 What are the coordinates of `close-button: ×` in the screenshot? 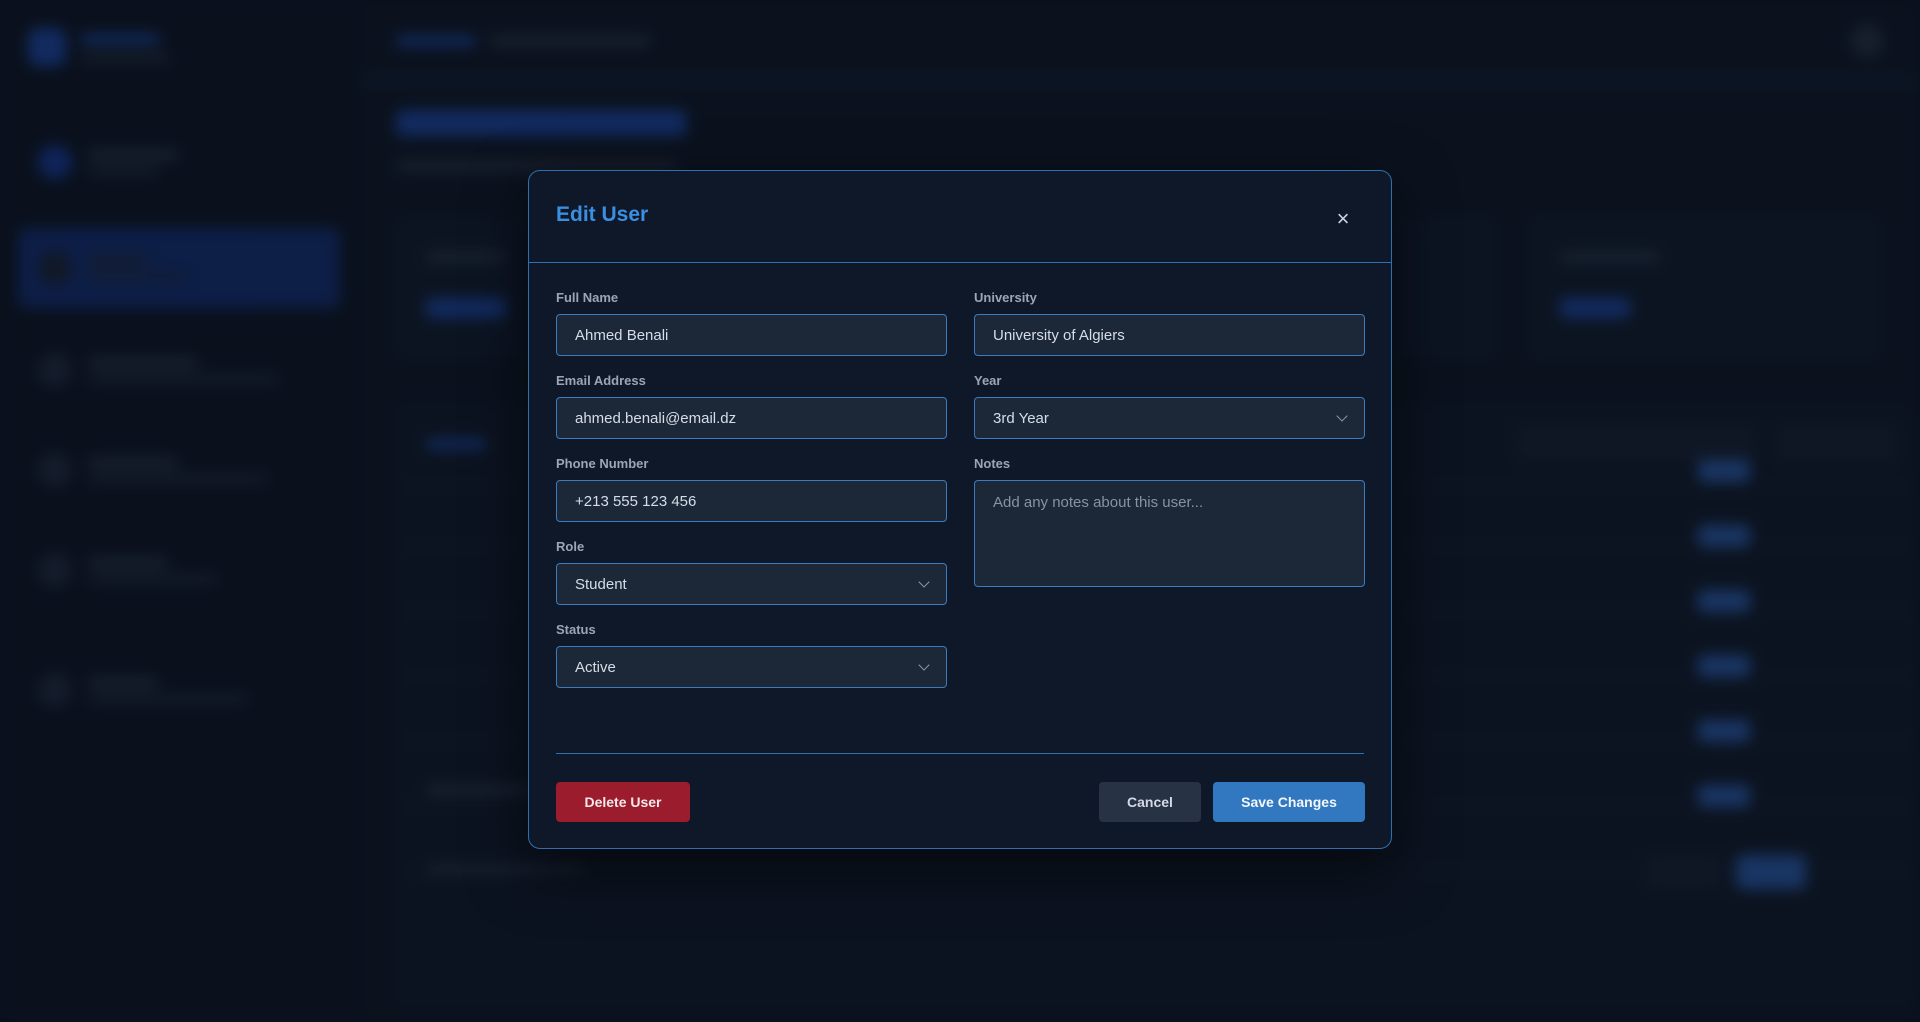 It's located at (1343, 218).